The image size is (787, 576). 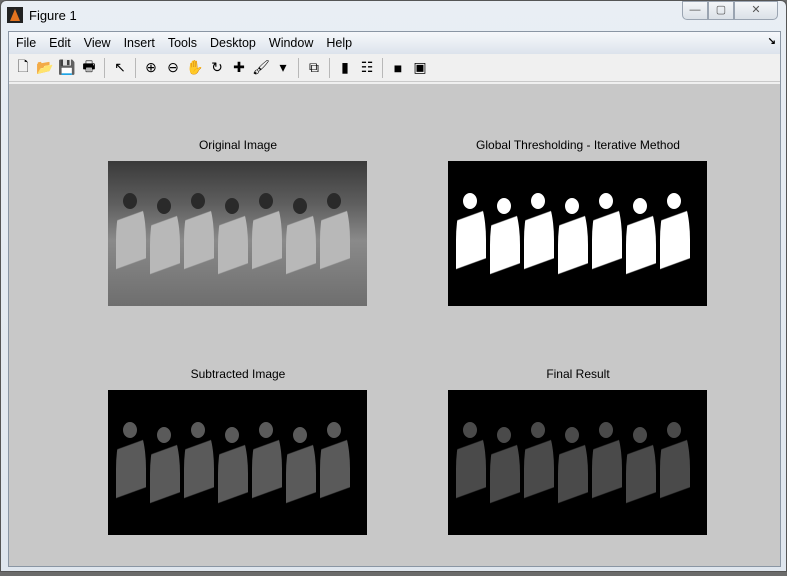 I want to click on zoom-in-icon: ⊕, so click(x=151, y=68).